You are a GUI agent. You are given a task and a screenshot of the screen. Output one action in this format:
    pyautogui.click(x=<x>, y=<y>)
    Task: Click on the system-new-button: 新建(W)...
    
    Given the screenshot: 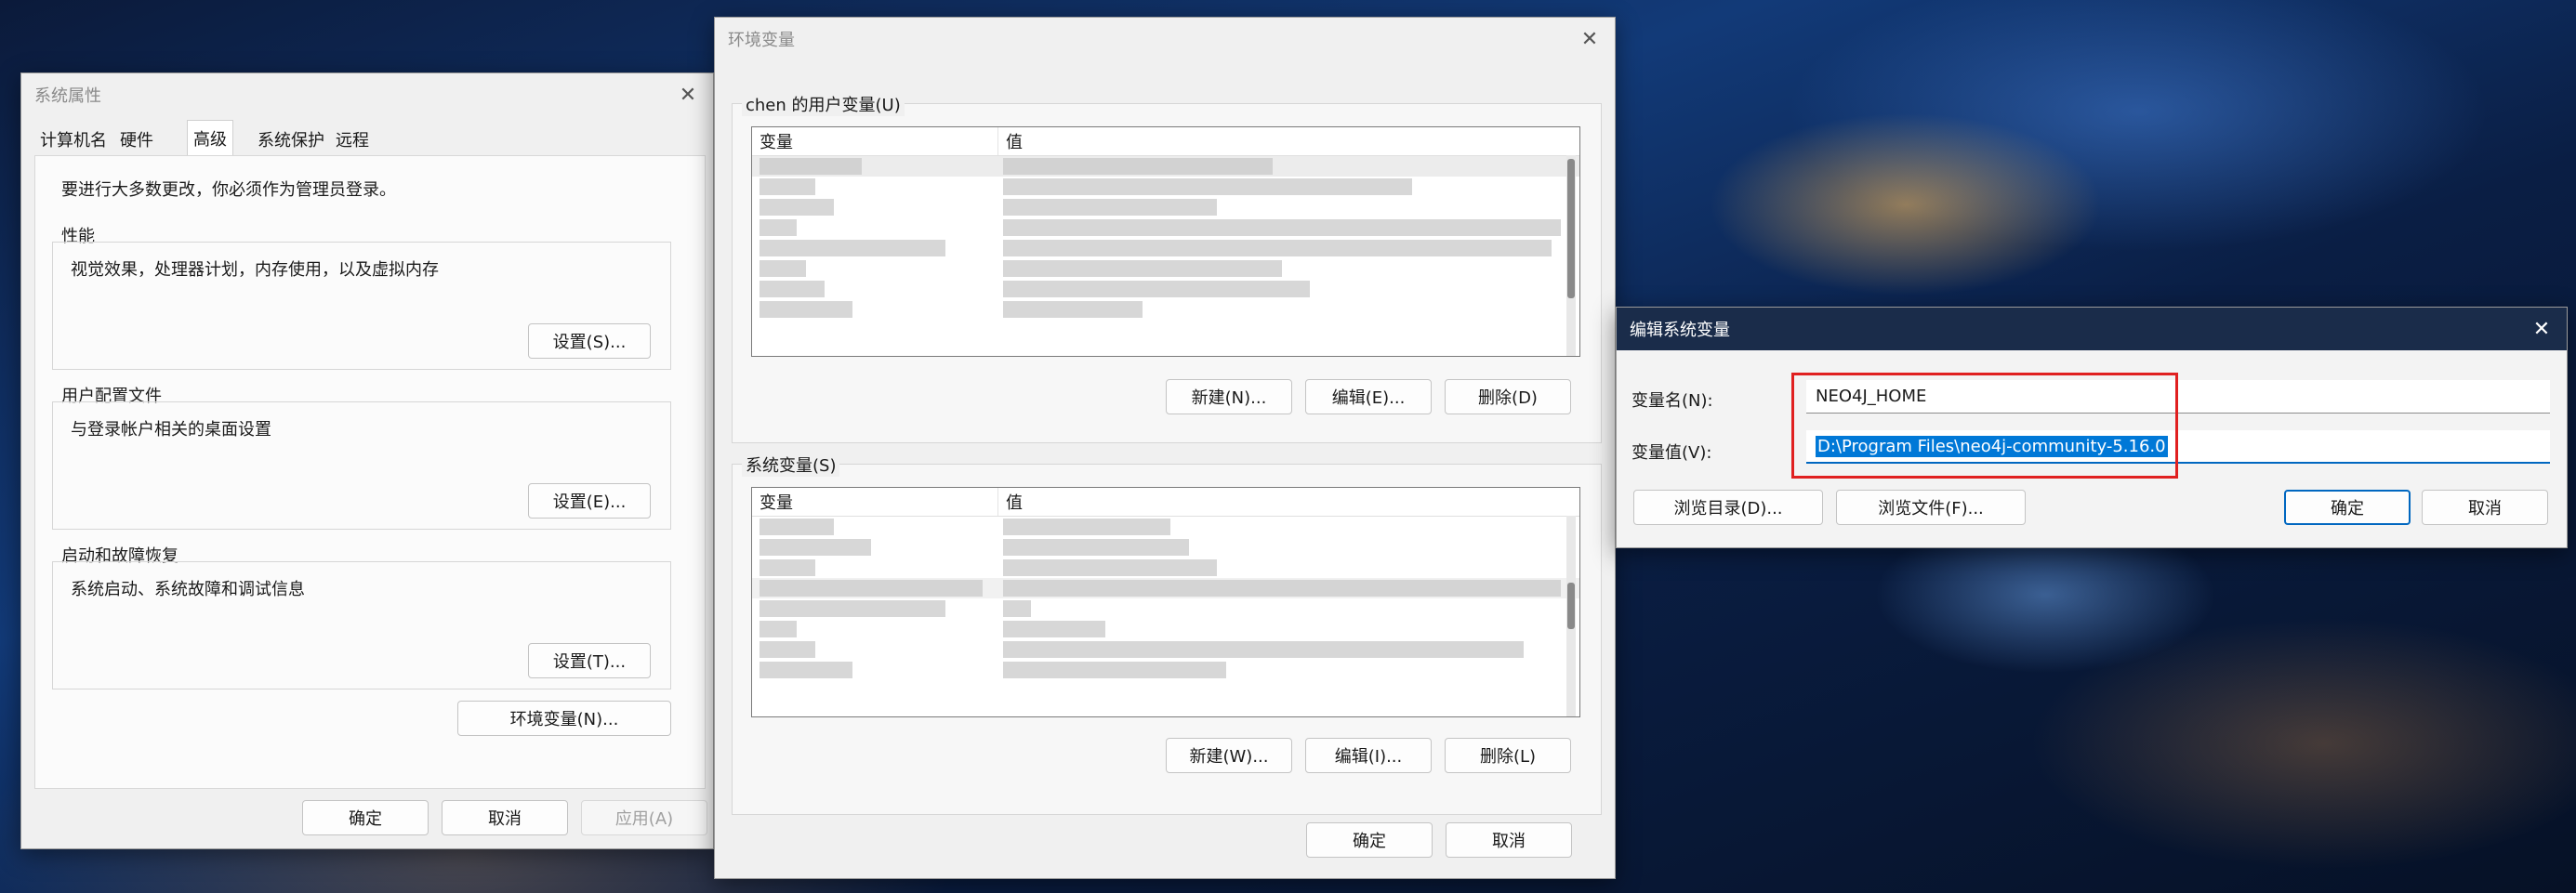 What is the action you would take?
    pyautogui.click(x=1229, y=755)
    